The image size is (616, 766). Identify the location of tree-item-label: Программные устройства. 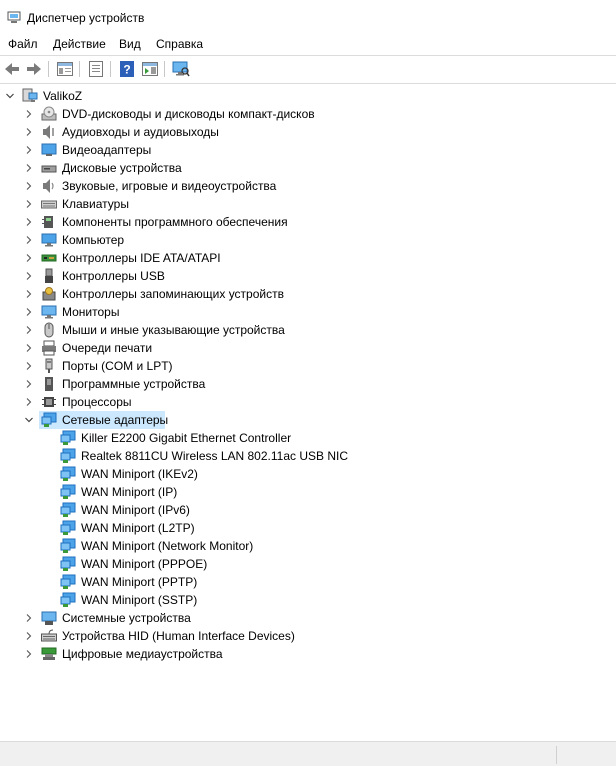
(134, 384).